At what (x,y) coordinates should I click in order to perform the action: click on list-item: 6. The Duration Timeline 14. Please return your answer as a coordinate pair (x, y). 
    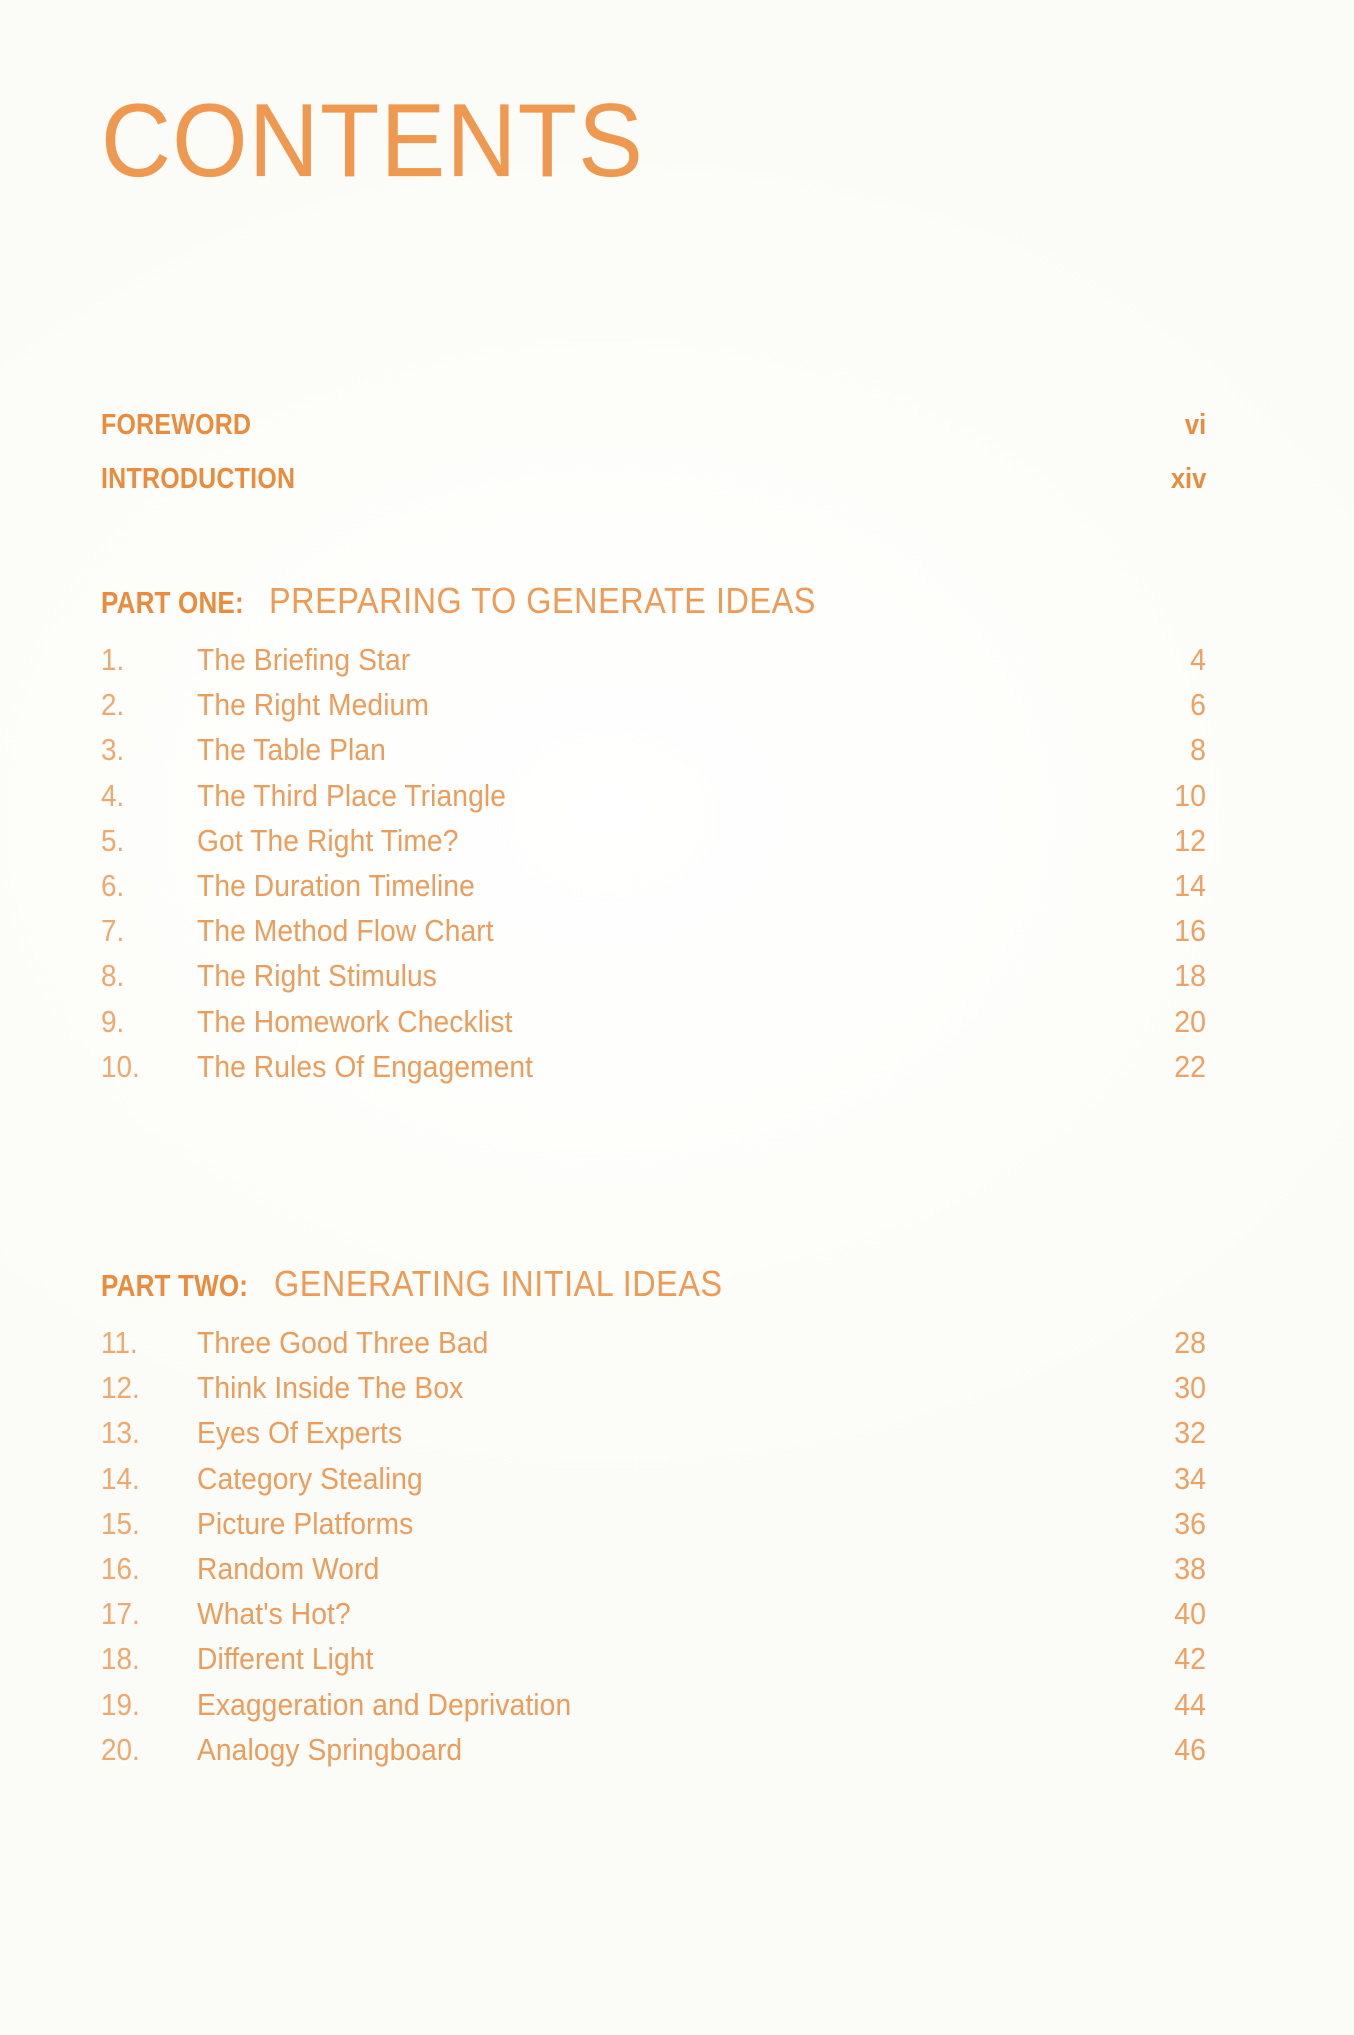
    Looking at the image, I should click on (653, 890).